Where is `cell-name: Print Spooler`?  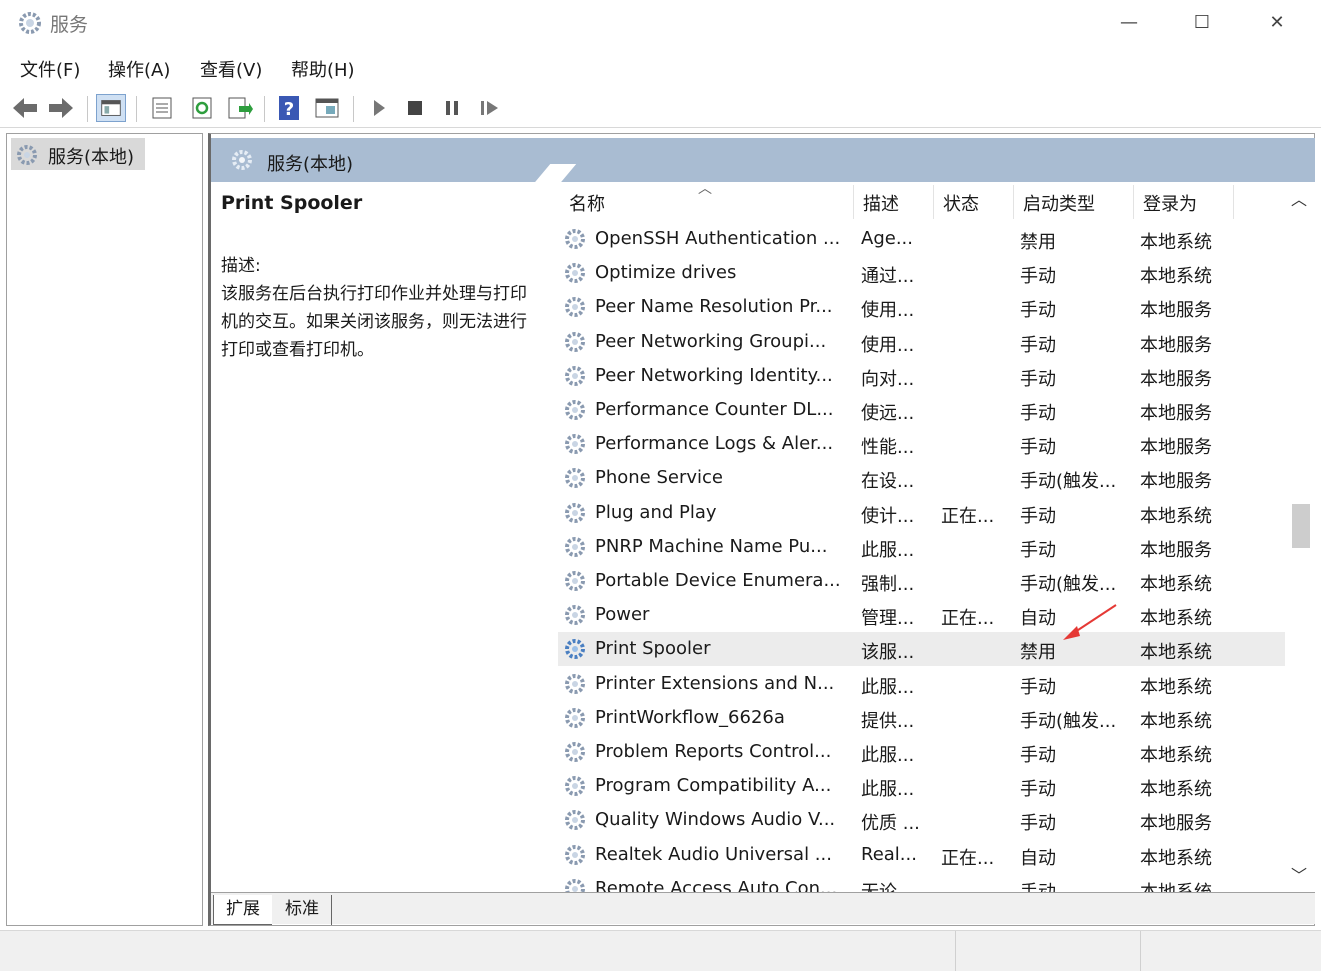 cell-name: Print Spooler is located at coordinates (653, 649).